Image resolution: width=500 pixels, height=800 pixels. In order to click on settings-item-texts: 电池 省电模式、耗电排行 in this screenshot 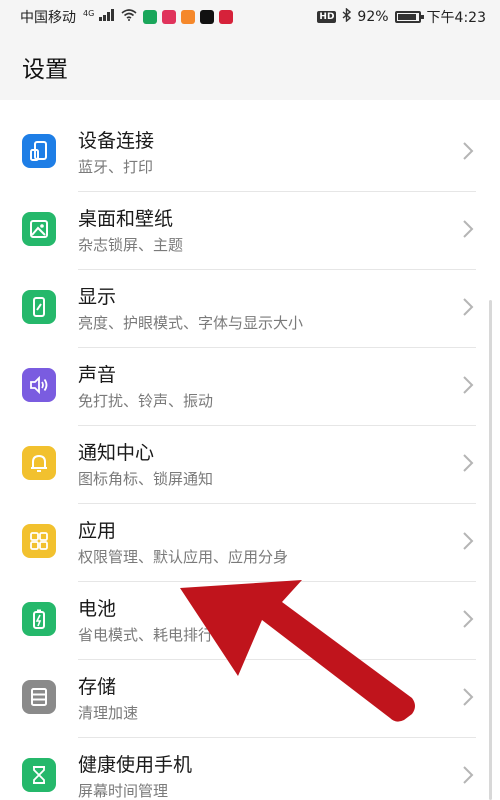, I will do `click(145, 621)`.